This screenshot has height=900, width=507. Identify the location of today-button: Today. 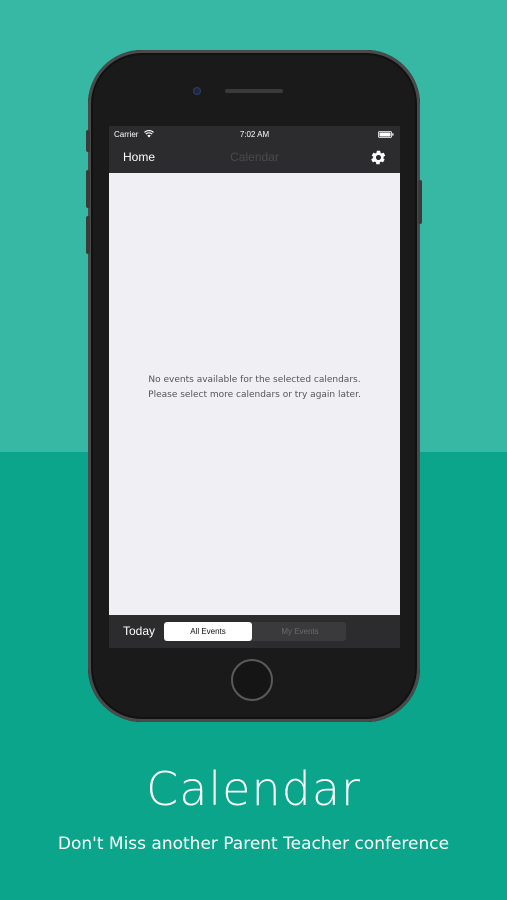
(139, 631).